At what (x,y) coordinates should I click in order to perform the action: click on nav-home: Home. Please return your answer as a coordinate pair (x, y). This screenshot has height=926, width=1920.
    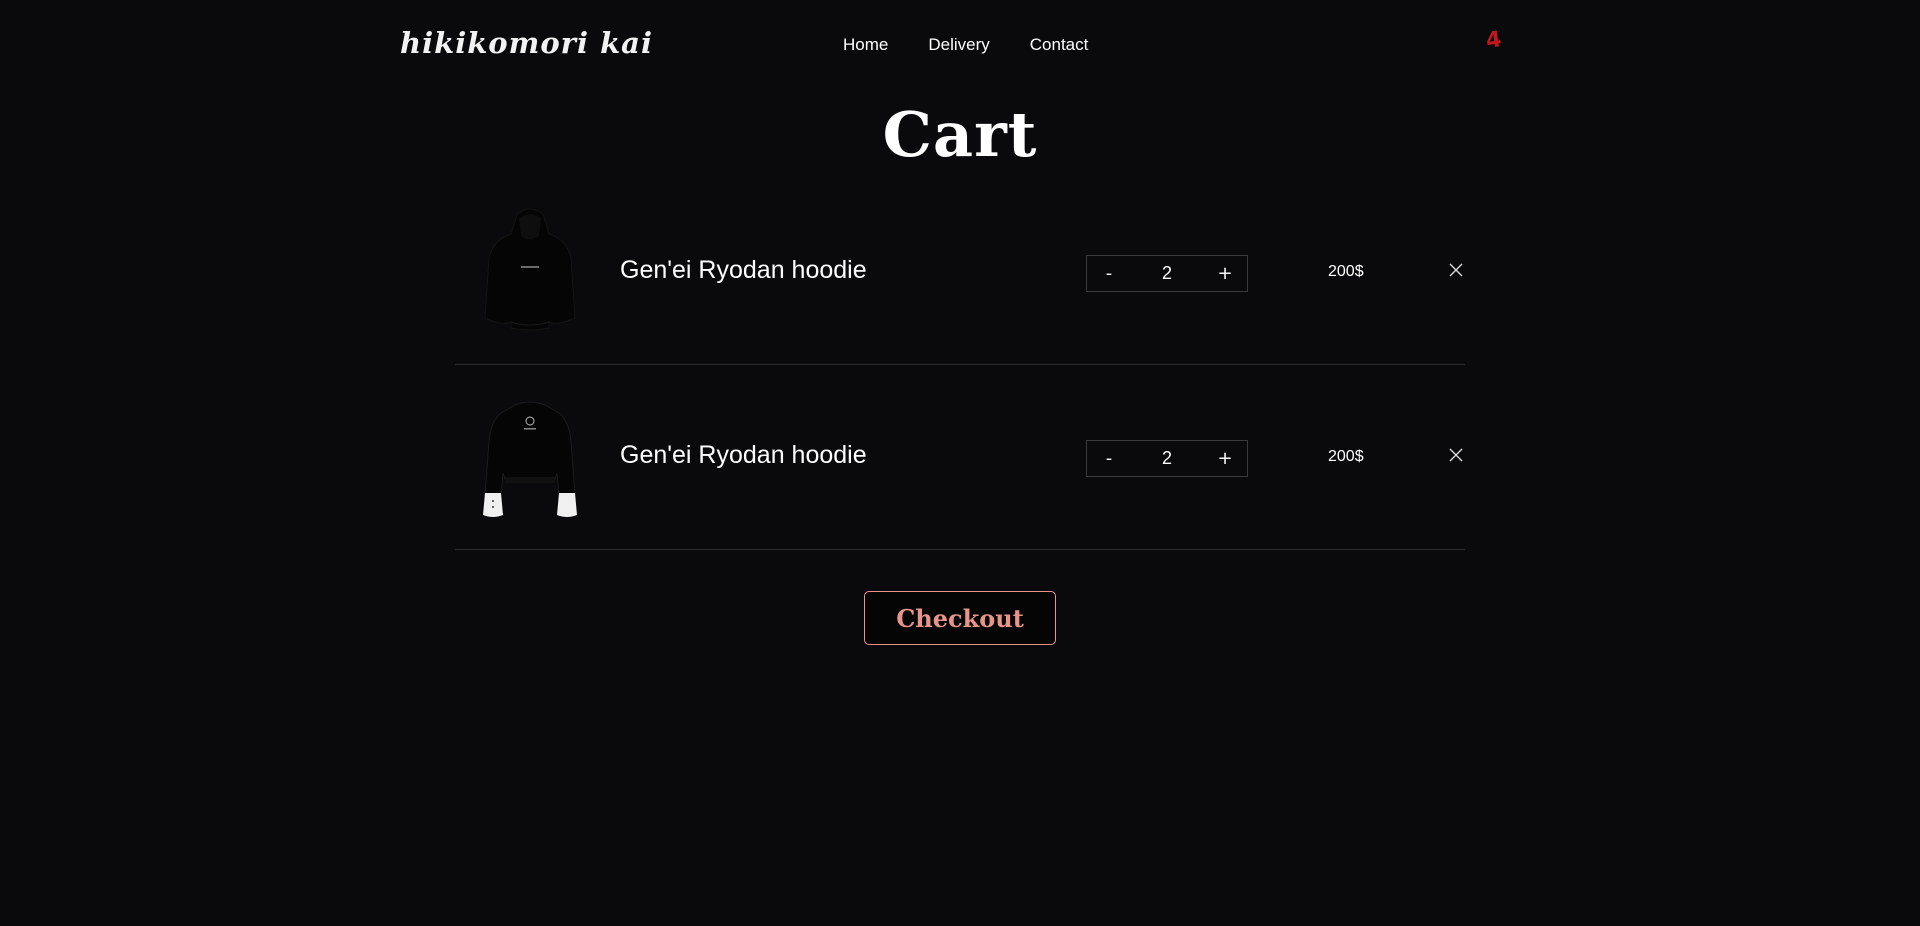
    Looking at the image, I should click on (865, 45).